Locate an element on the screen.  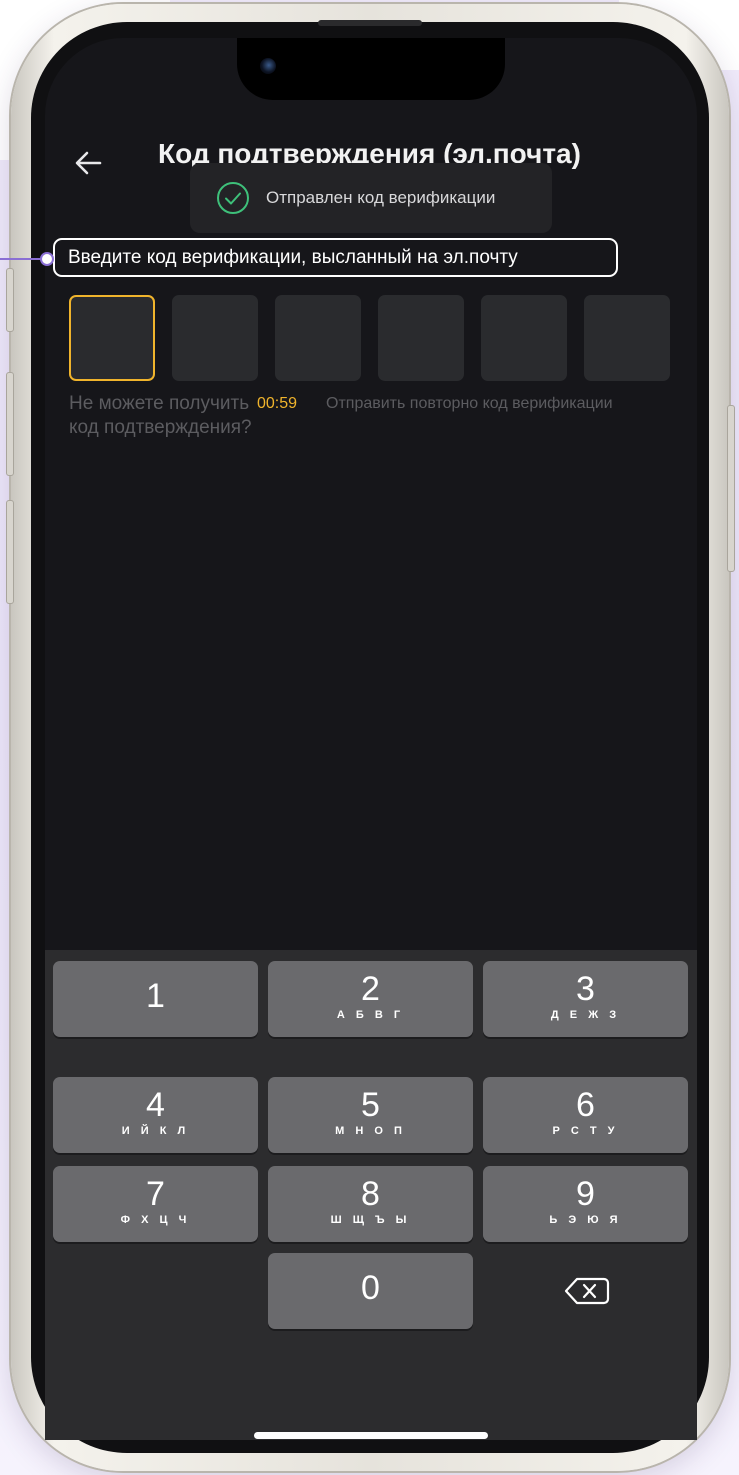
key-letters: Д Е Ж З is located at coordinates (585, 1015).